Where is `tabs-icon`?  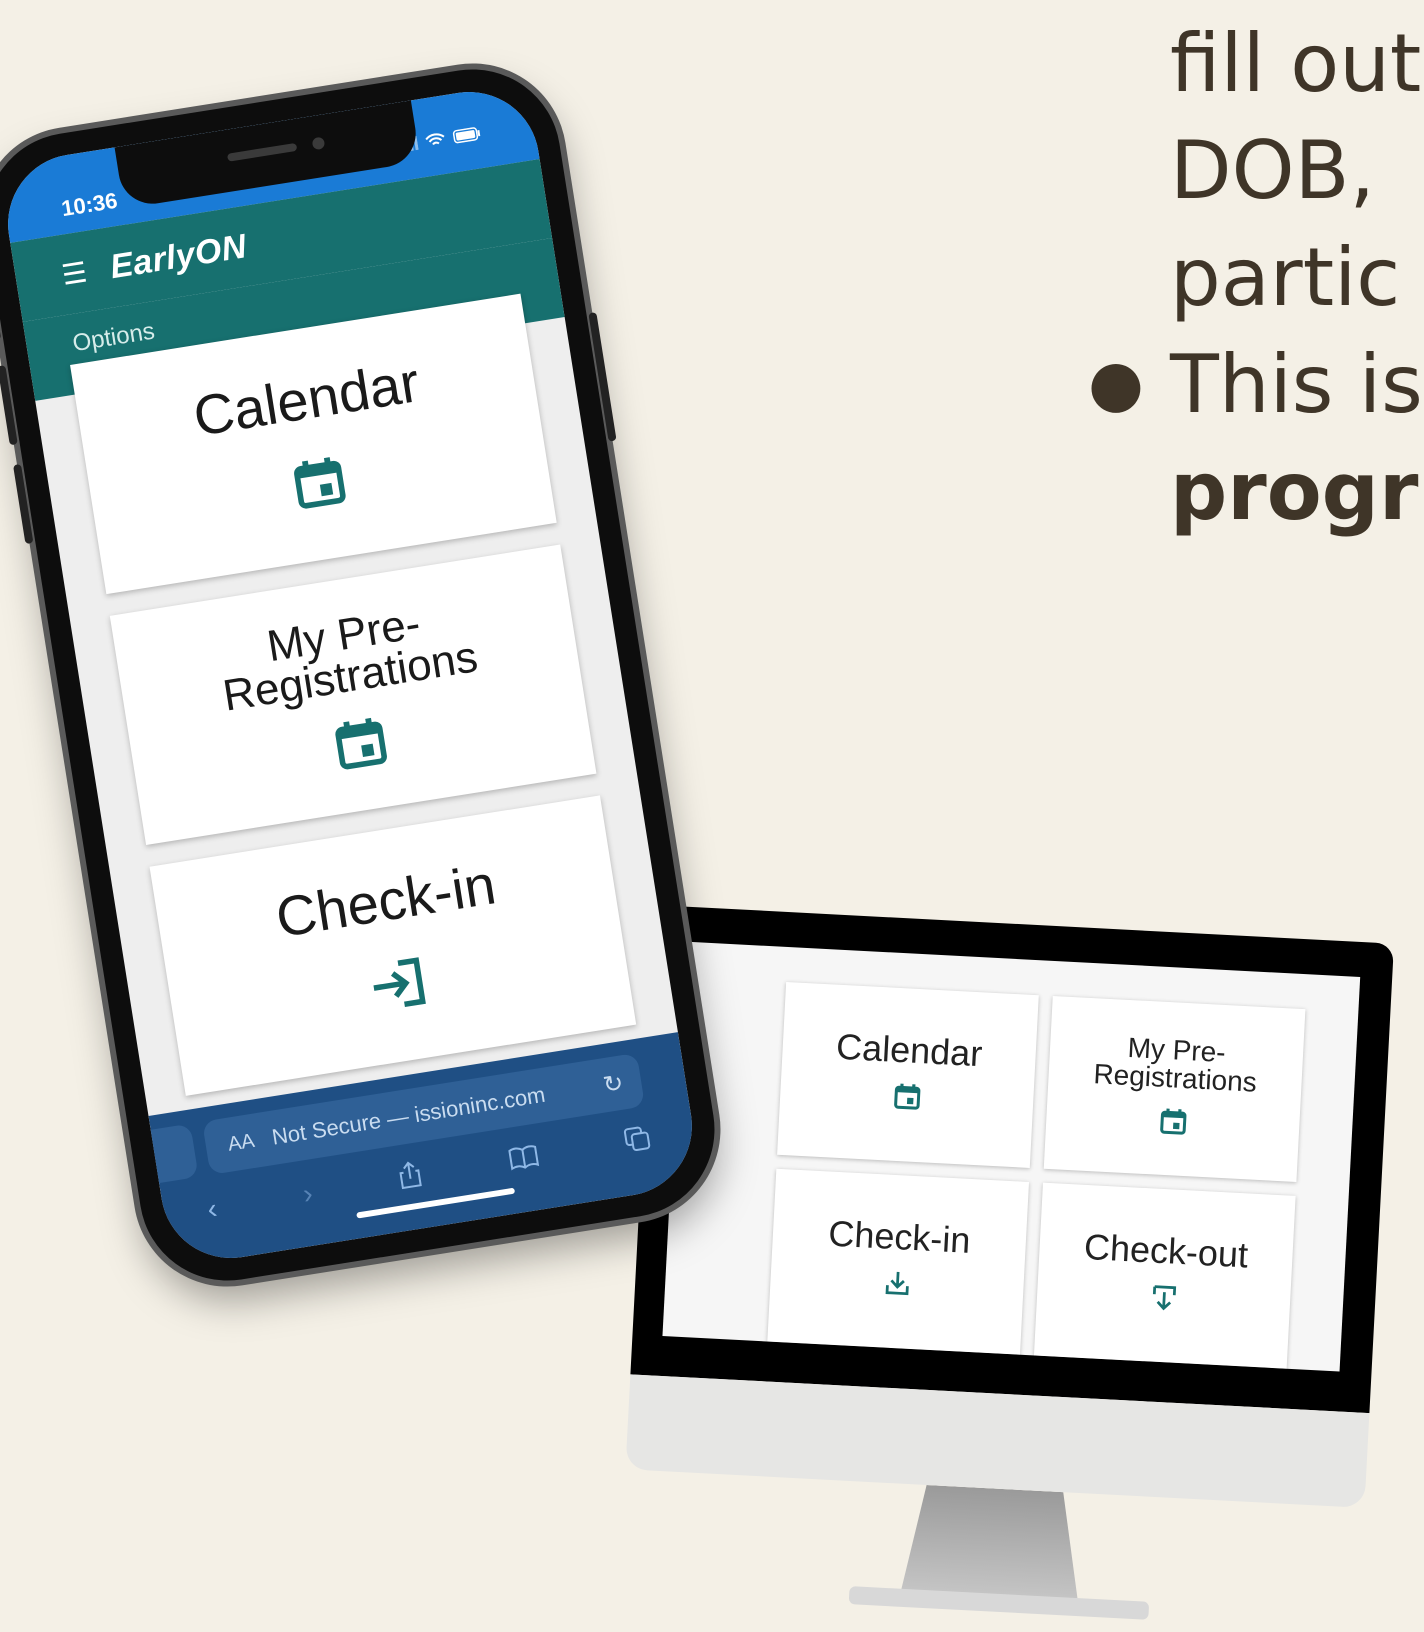 tabs-icon is located at coordinates (637, 1141).